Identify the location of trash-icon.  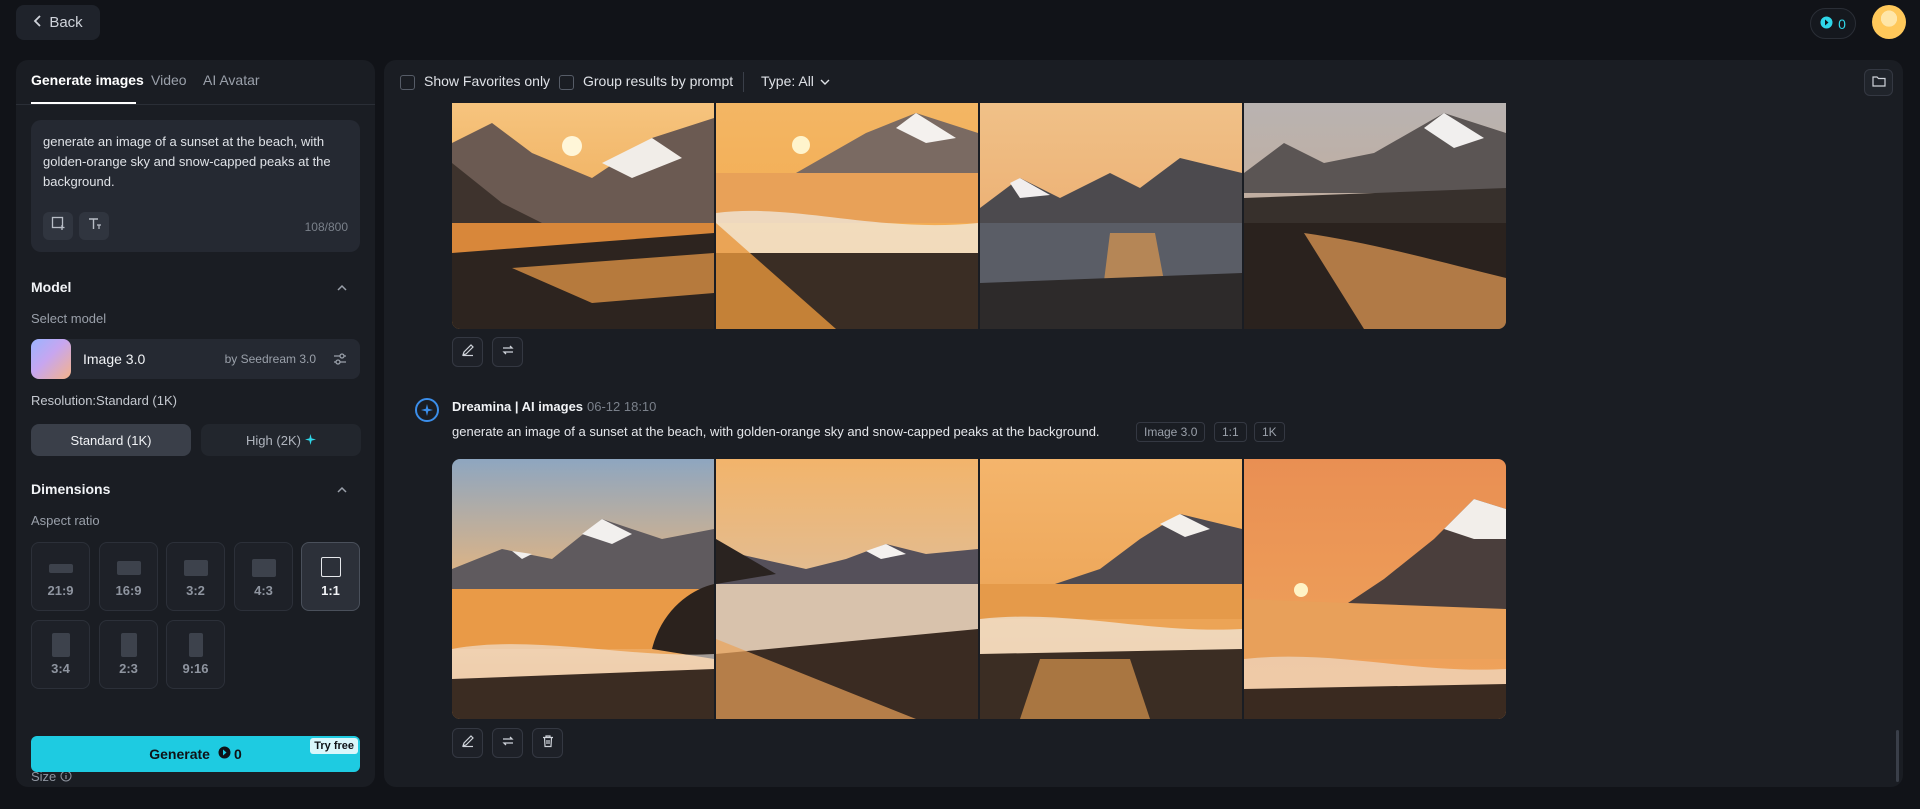
(548, 743).